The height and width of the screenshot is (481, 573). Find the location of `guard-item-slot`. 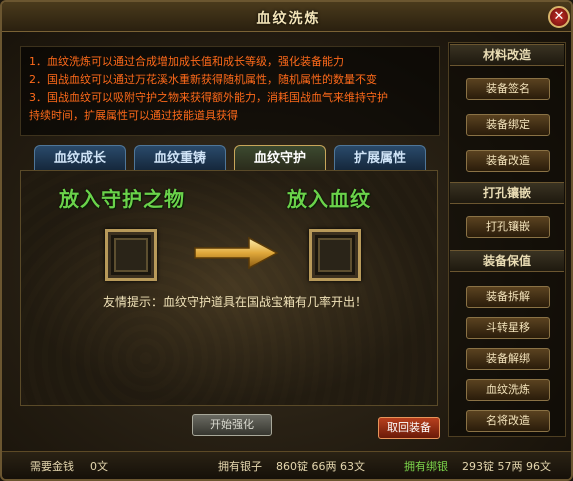

guard-item-slot is located at coordinates (131, 255).